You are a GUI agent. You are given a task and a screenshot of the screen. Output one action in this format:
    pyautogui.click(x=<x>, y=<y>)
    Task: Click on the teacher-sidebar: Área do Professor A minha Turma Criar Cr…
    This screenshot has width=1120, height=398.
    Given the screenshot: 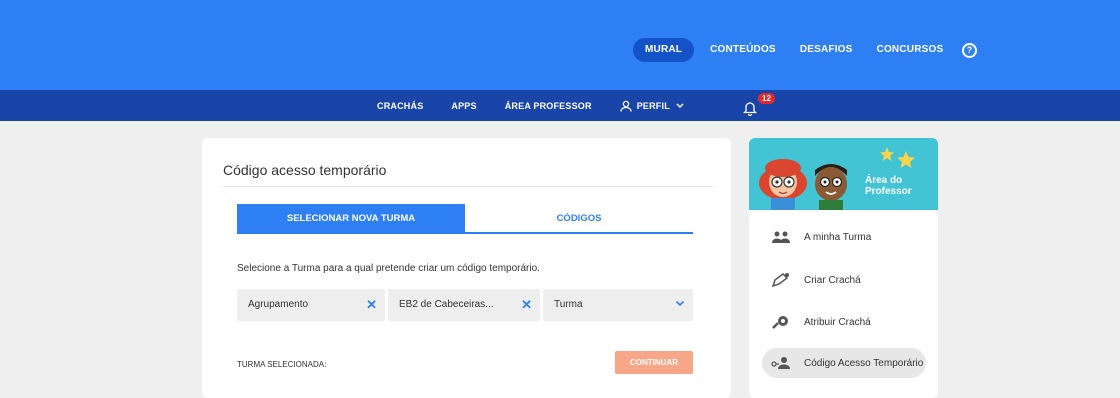 What is the action you would take?
    pyautogui.click(x=843, y=268)
    